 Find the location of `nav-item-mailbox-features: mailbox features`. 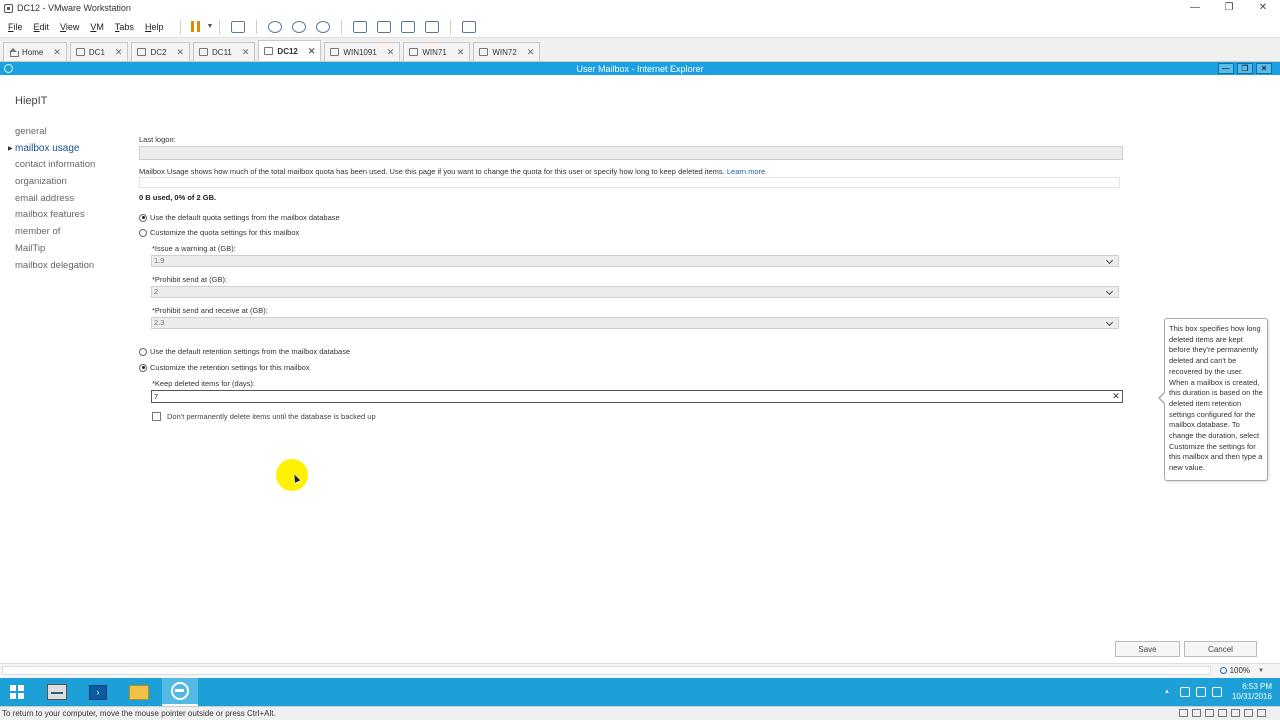

nav-item-mailbox-features: mailbox features is located at coordinates (55, 215).